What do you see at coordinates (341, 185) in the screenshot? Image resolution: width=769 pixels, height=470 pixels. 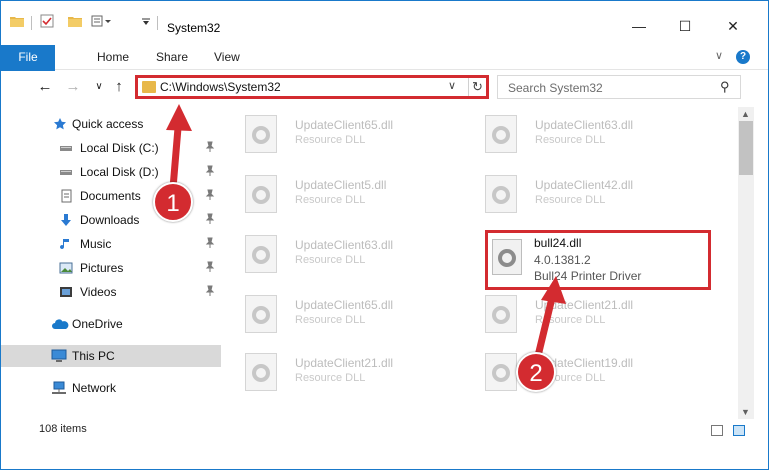 I see `file-name: UpdateClient5.dll` at bounding box center [341, 185].